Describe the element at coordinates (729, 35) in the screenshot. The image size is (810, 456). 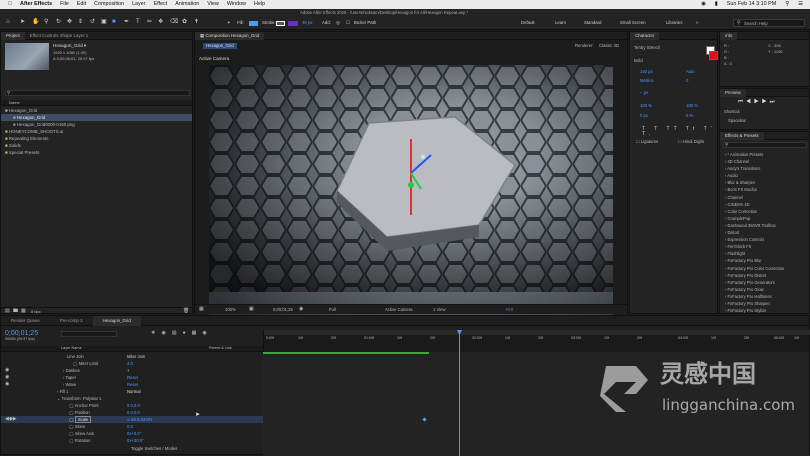
I see `tab-info: Info` at that location.